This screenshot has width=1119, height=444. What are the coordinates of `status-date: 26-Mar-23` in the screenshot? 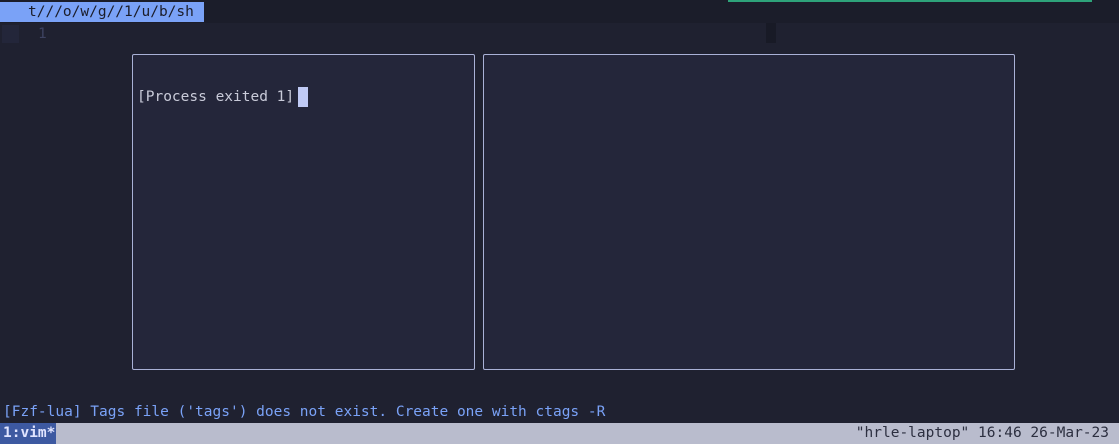 It's located at (1069, 433).